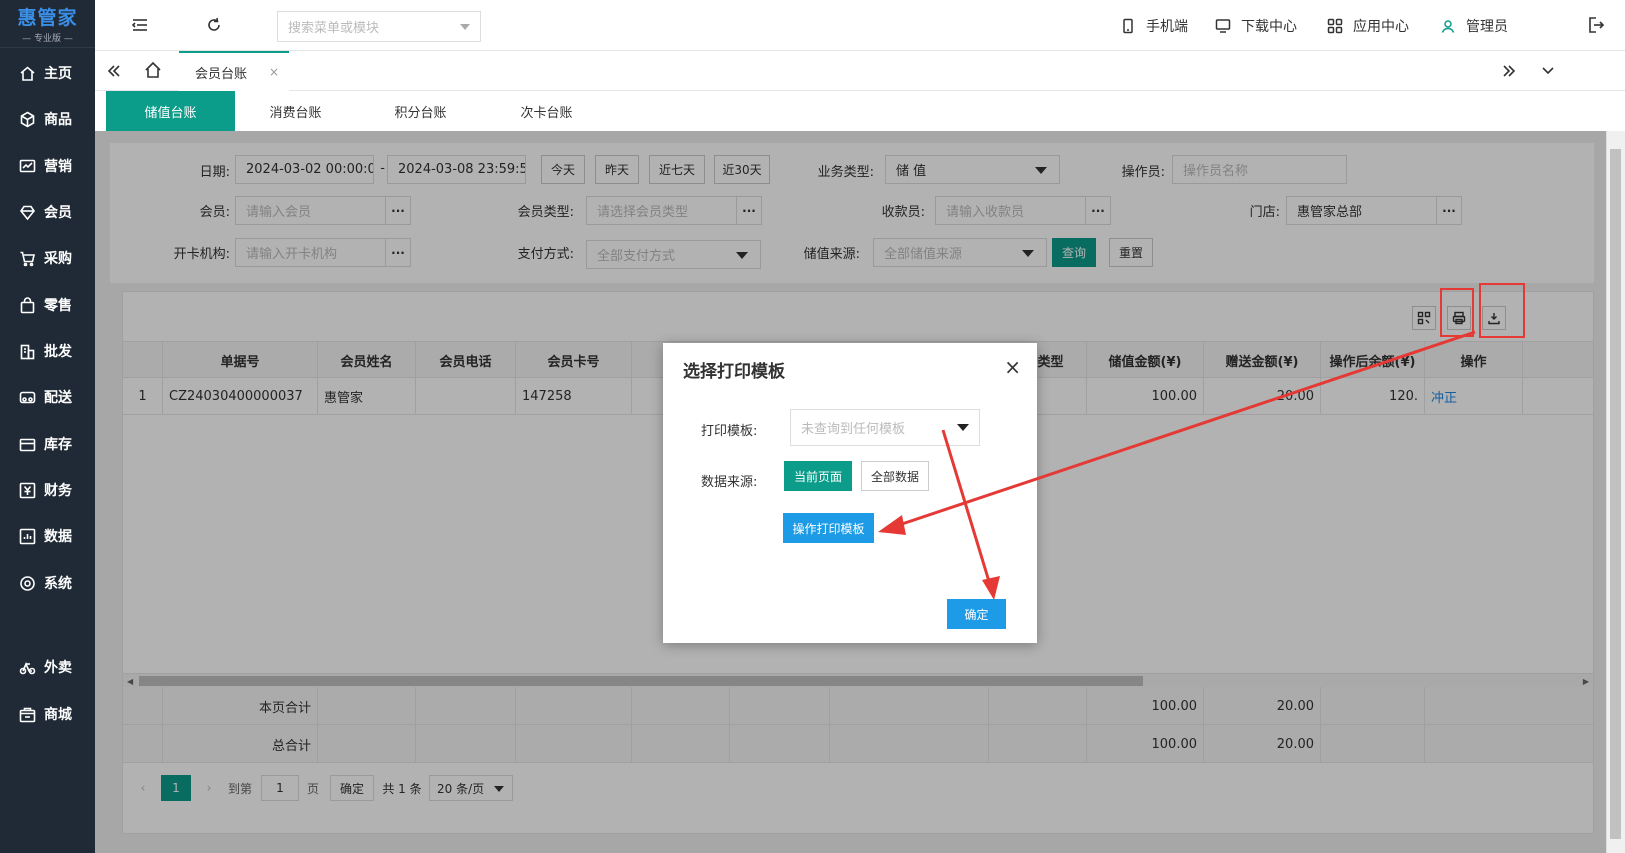 The image size is (1625, 853). I want to click on sidebar-item-13: 商城, so click(47, 714).